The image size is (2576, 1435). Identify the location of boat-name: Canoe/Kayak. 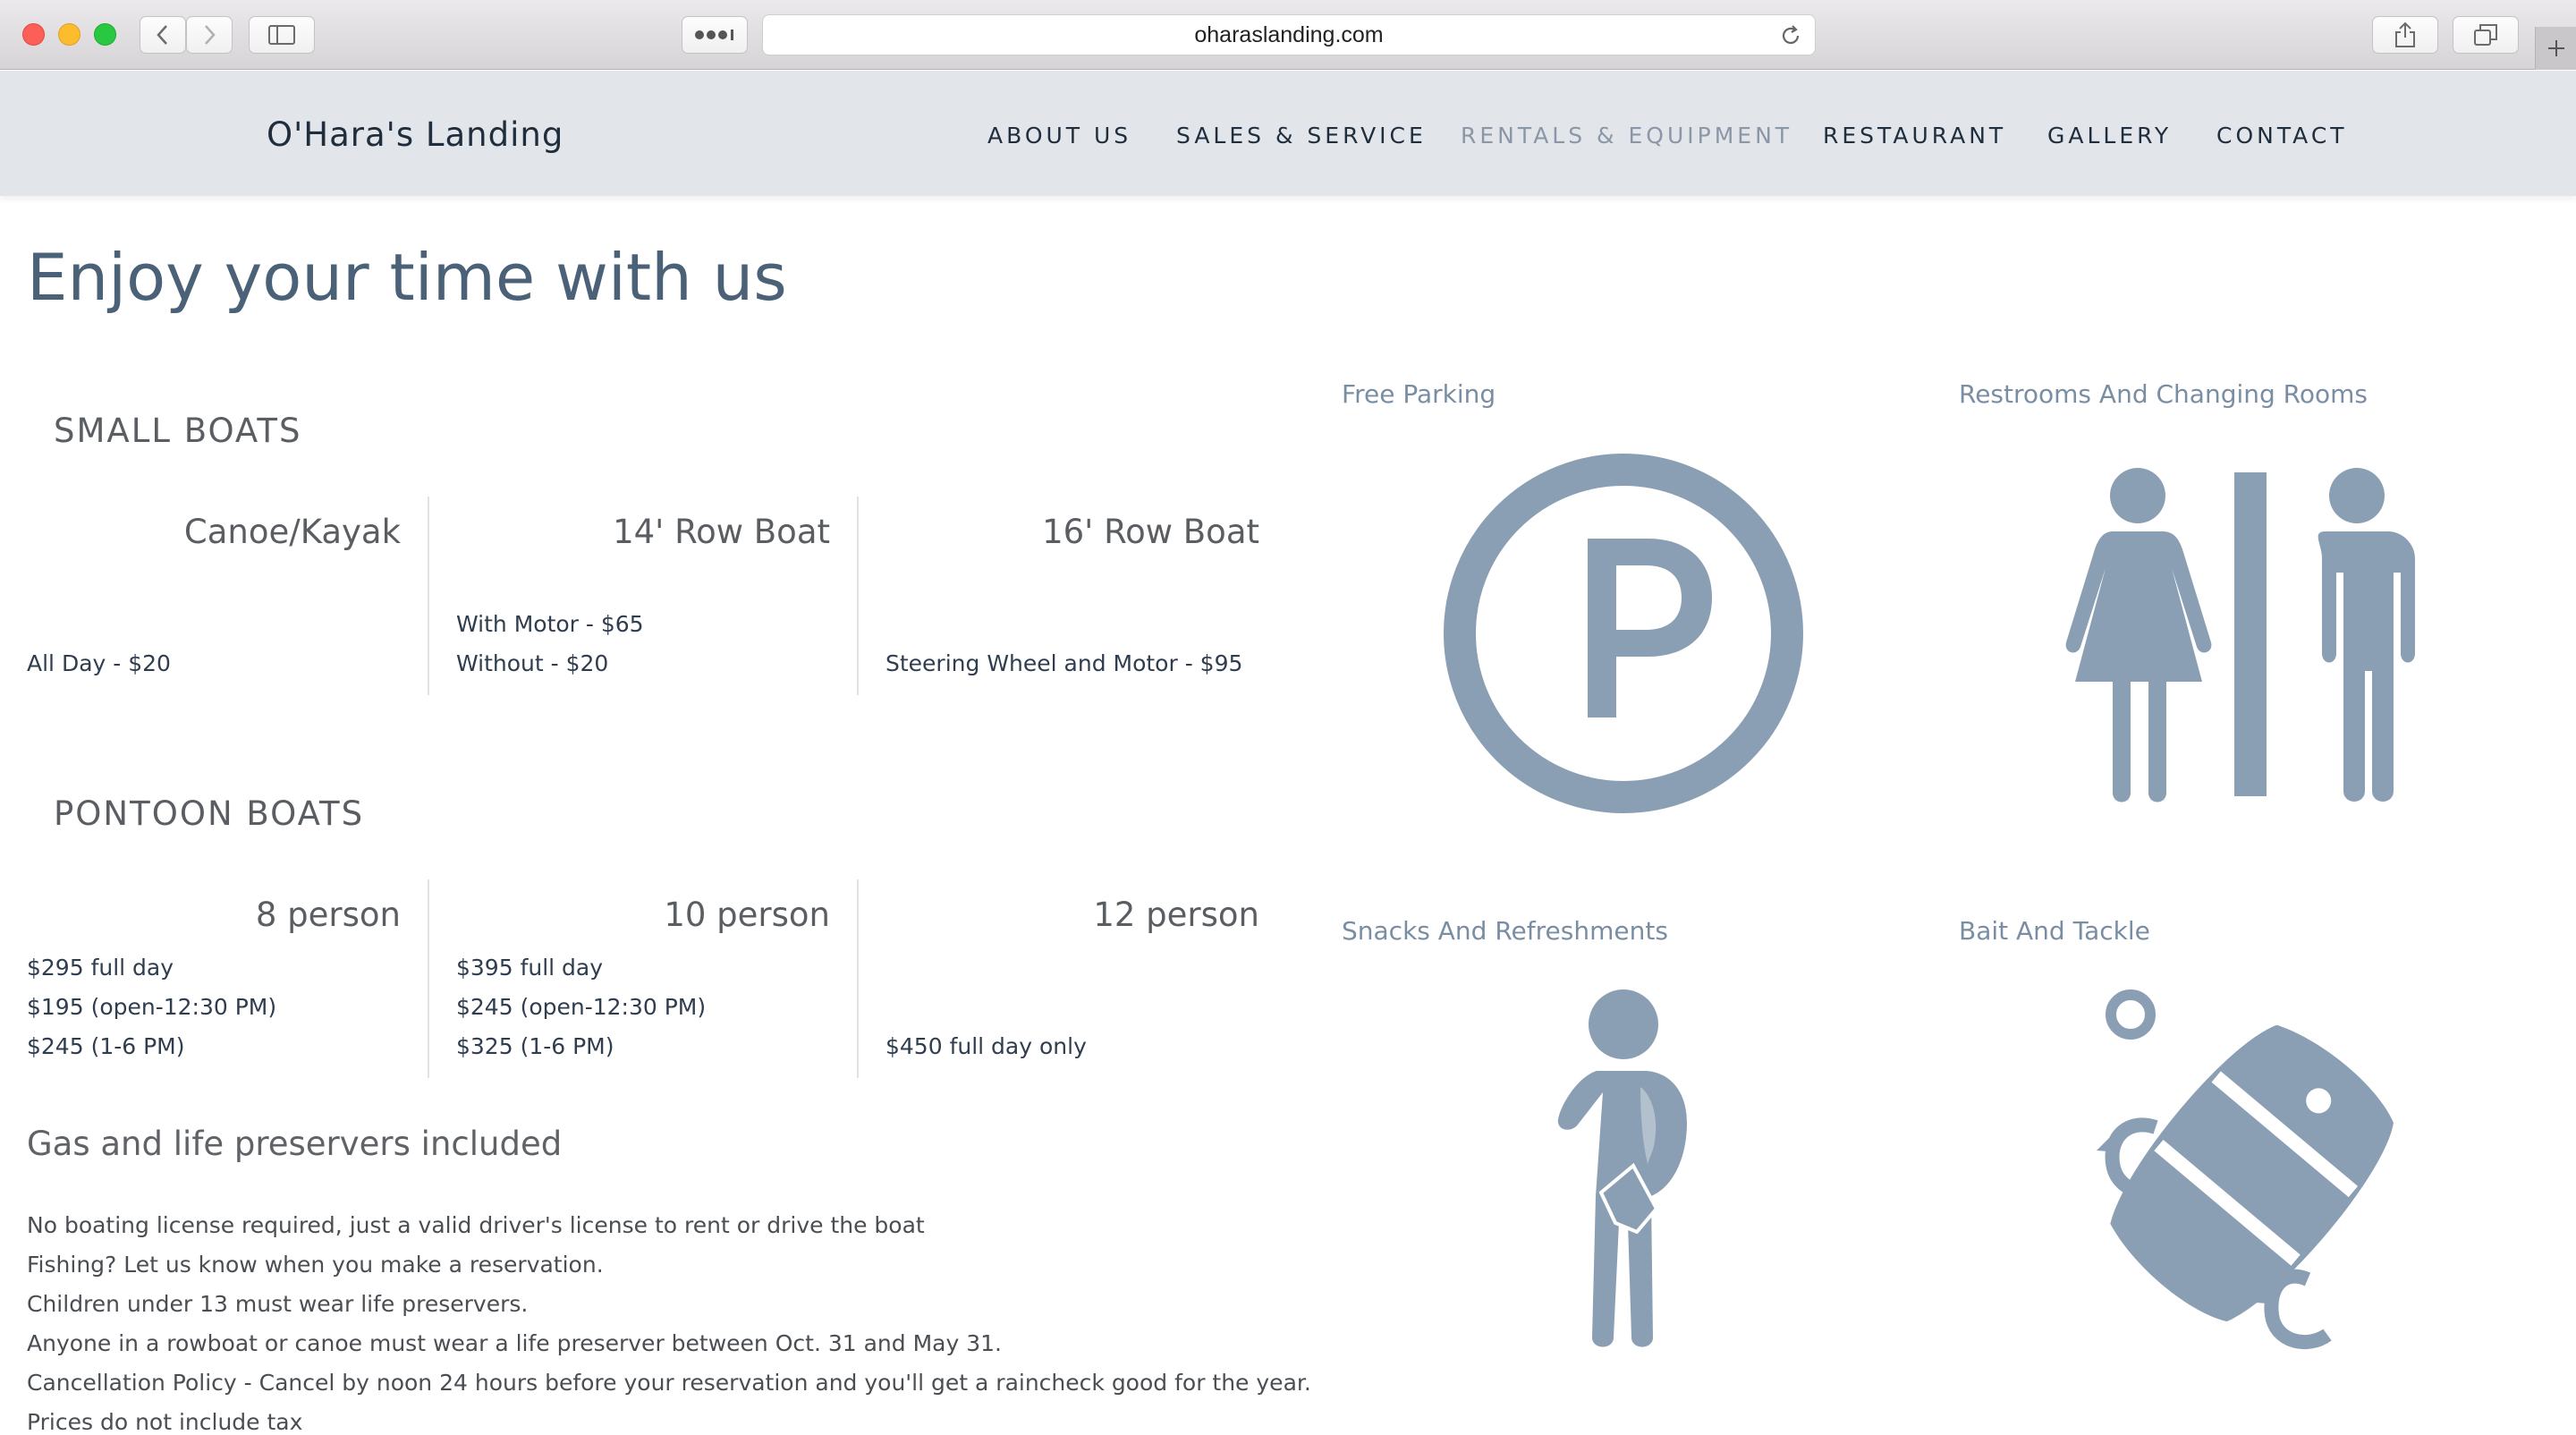
(292, 532).